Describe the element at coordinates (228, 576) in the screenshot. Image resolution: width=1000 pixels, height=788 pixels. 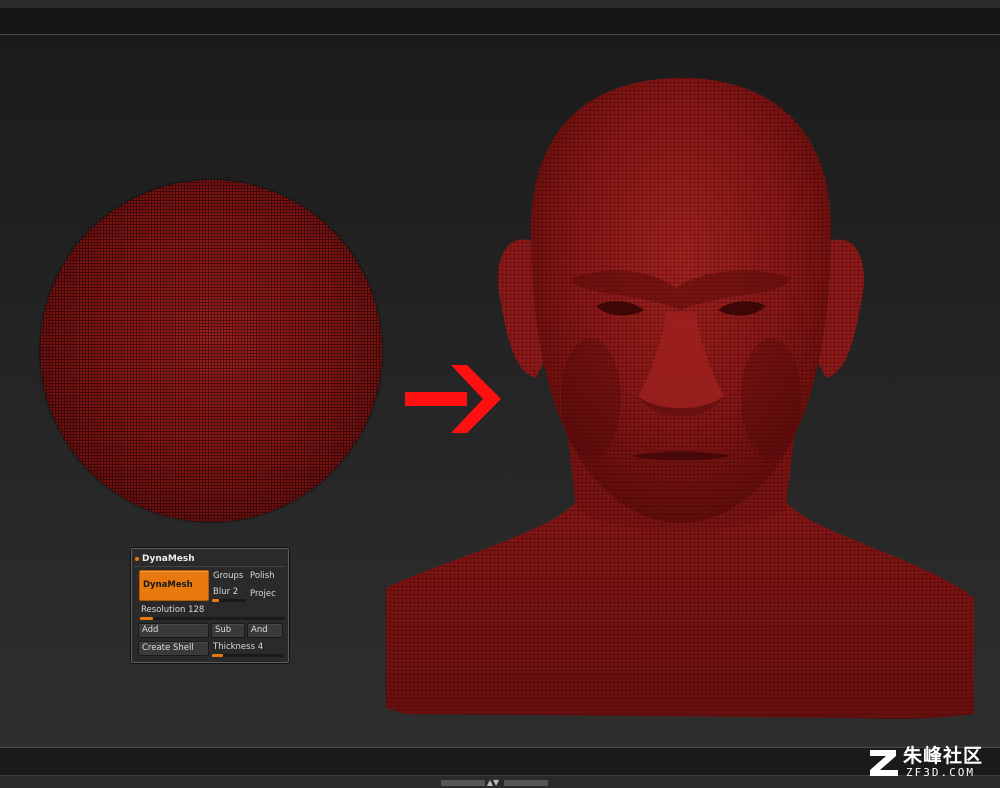
I see `groups-toggle: Groups` at that location.